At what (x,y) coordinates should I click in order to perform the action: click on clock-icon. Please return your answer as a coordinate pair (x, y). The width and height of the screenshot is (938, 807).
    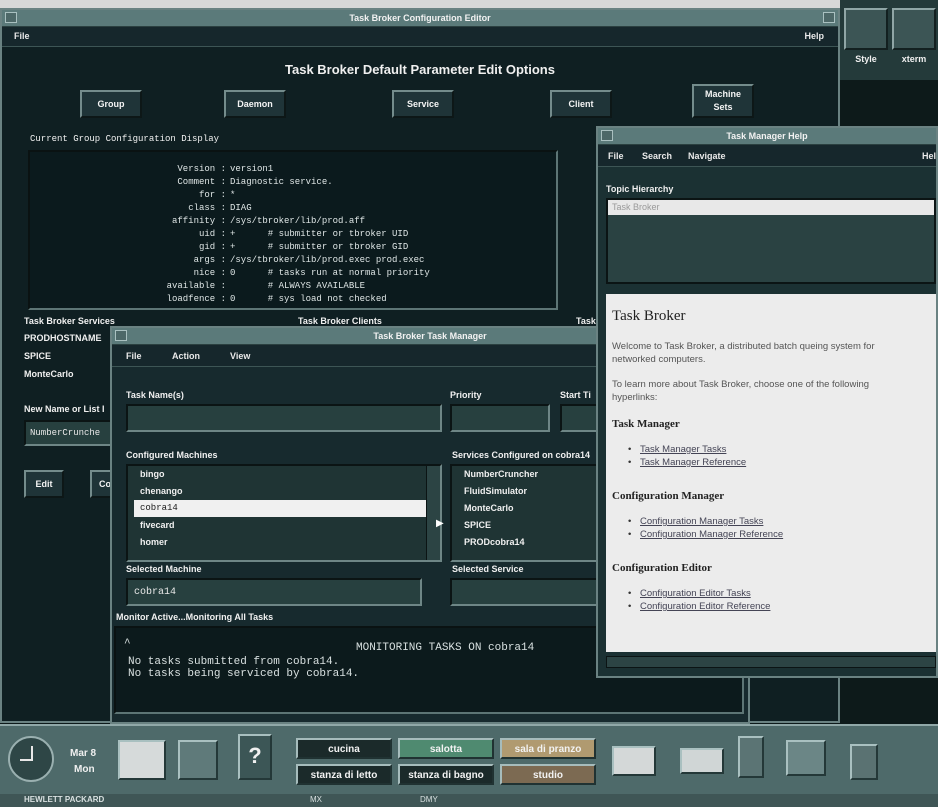
    Looking at the image, I should click on (31, 759).